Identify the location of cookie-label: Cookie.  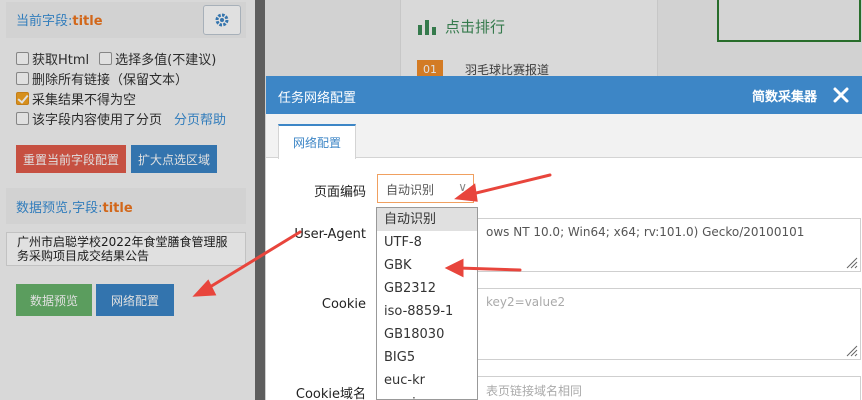
(343, 304).